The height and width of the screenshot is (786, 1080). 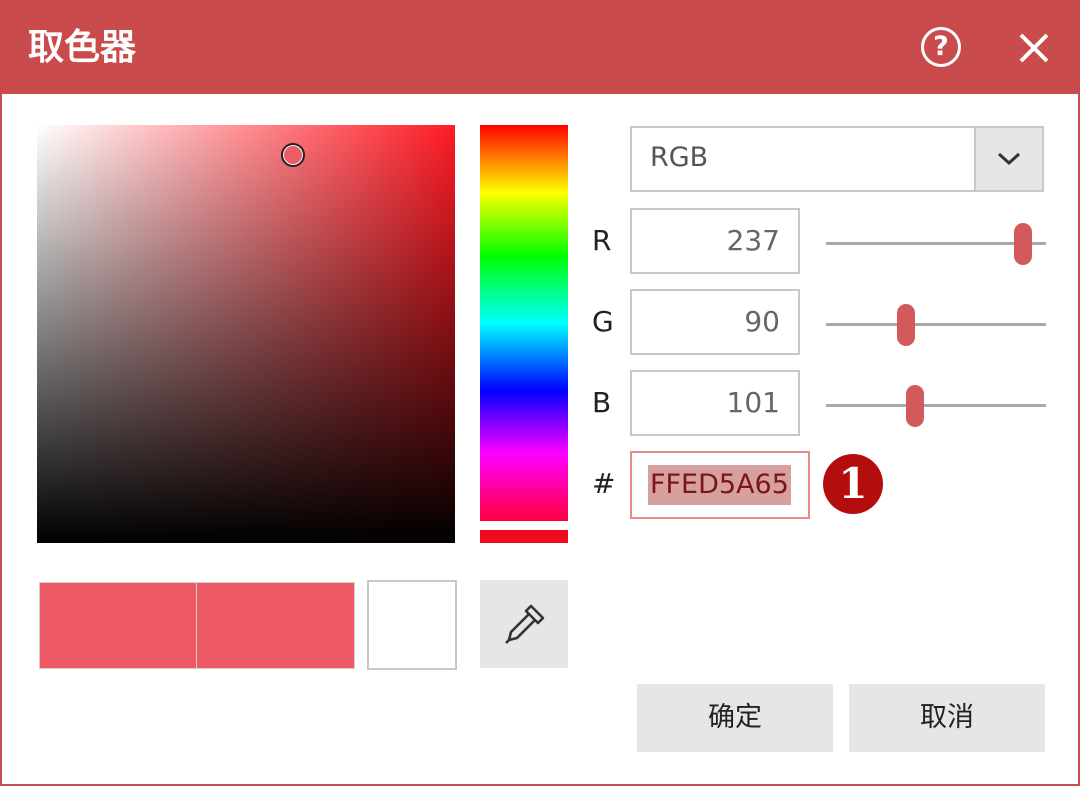 I want to click on b-input: 101, so click(x=715, y=403).